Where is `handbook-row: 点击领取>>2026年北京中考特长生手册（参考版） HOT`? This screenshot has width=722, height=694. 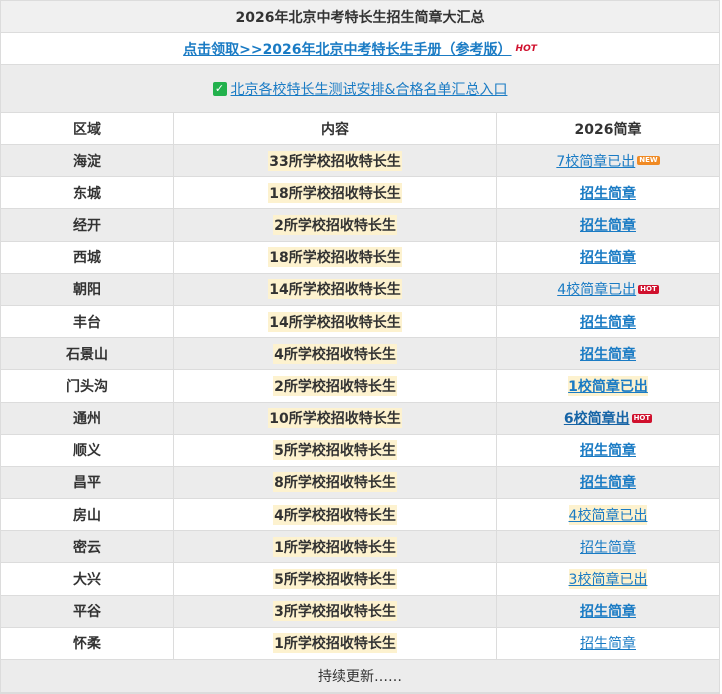
handbook-row: 点击领取>>2026年北京中考特长生手册（参考版） HOT is located at coordinates (360, 49).